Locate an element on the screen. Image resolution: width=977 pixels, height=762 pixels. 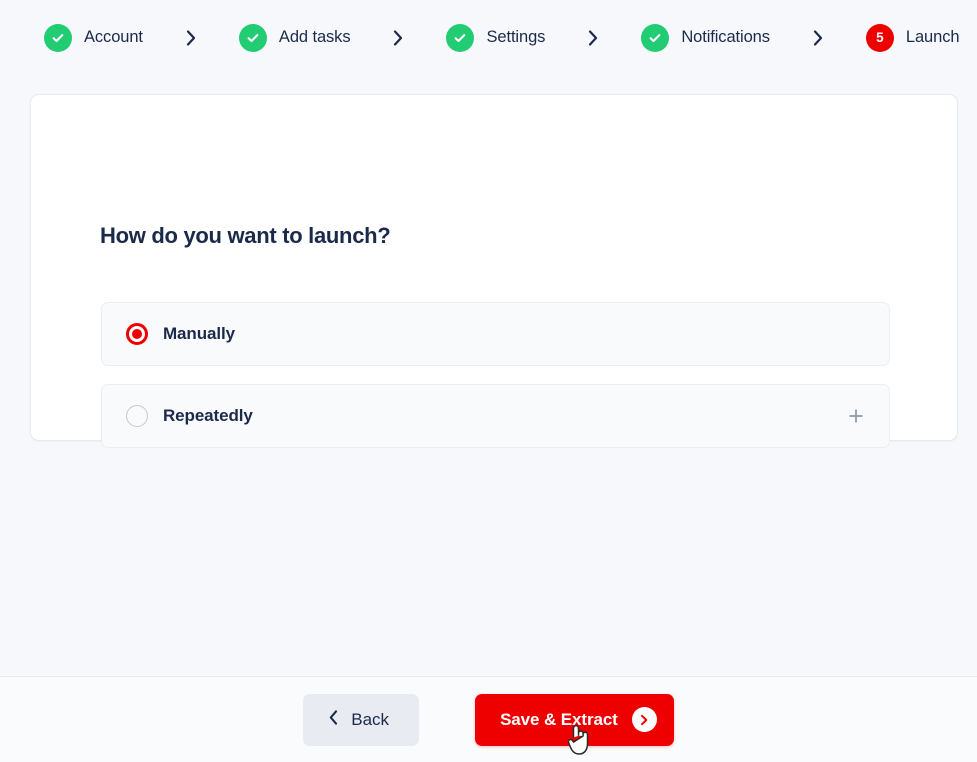
page-title: How do you want to launch? is located at coordinates (245, 235).